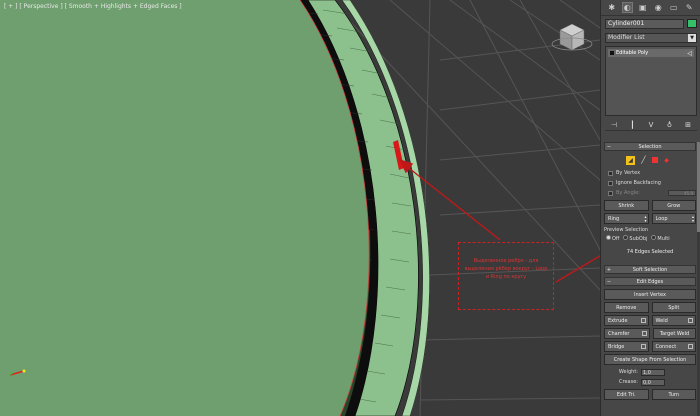  I want to click on preview-multi-radio: Multi, so click(660, 238).